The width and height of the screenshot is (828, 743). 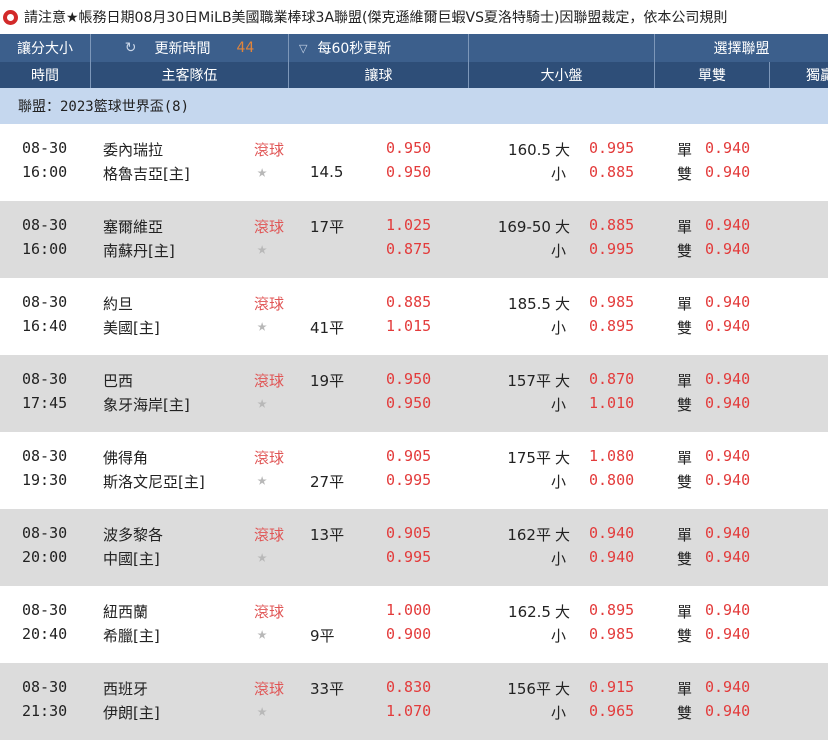 What do you see at coordinates (408, 687) in the screenshot?
I see `handicap-odds-away: 0.830` at bounding box center [408, 687].